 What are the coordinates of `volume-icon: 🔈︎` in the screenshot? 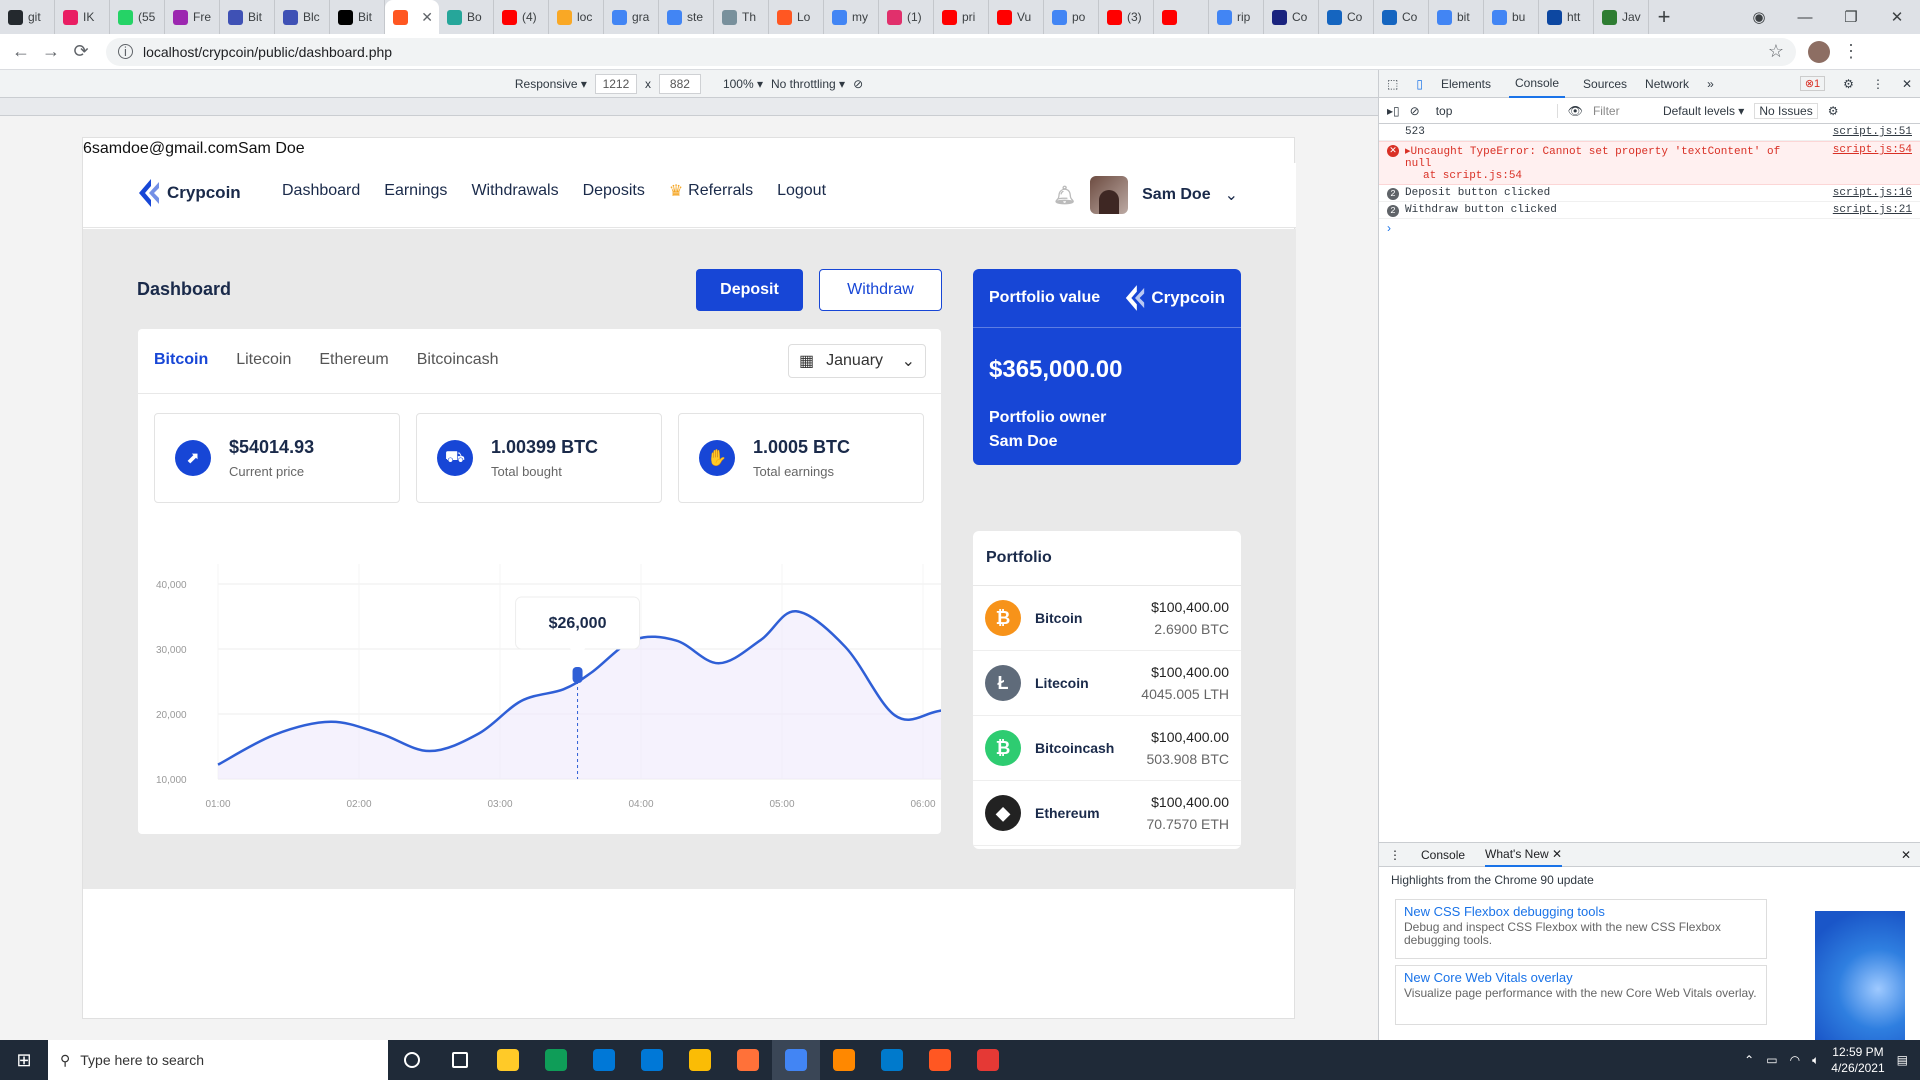 It's located at (1815, 1060).